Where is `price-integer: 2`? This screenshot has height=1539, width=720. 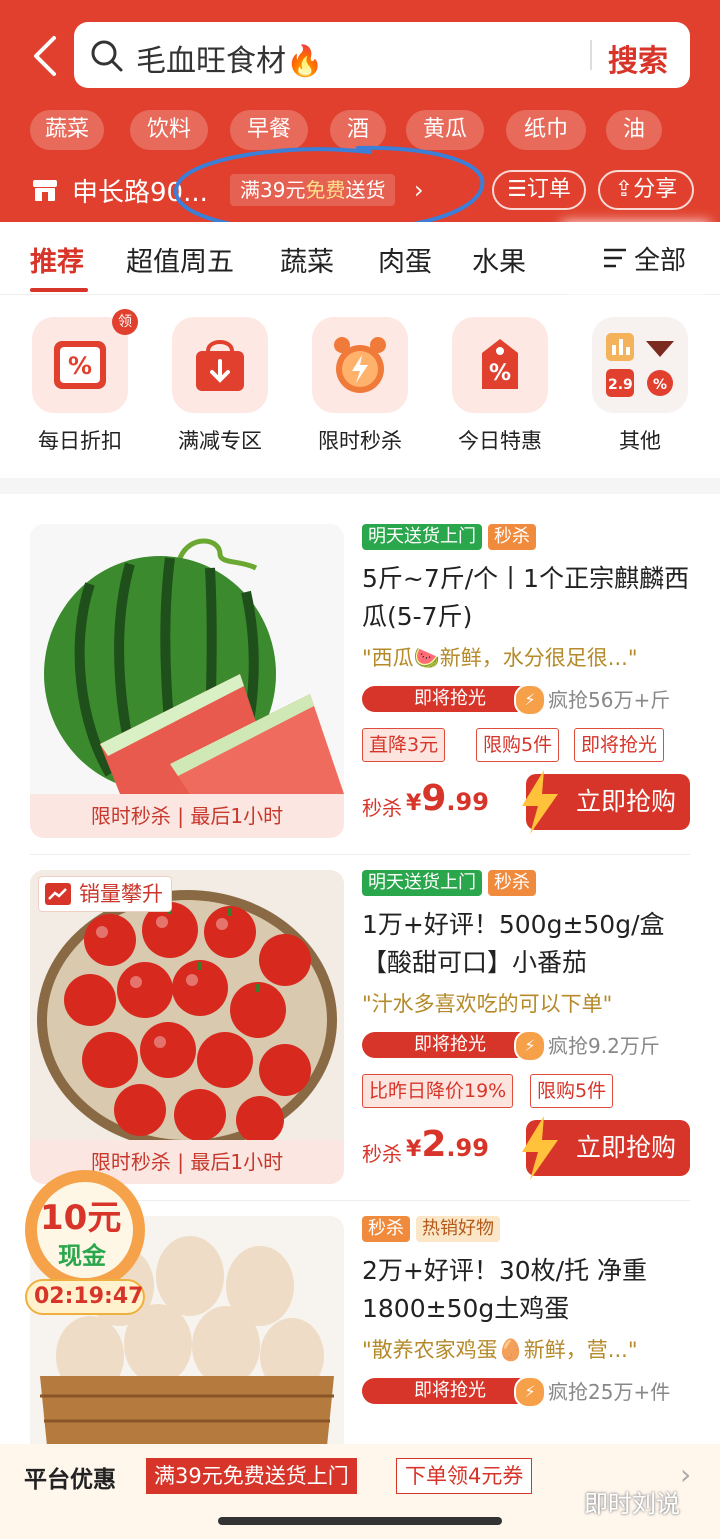
price-integer: 2 is located at coordinates (434, 1144).